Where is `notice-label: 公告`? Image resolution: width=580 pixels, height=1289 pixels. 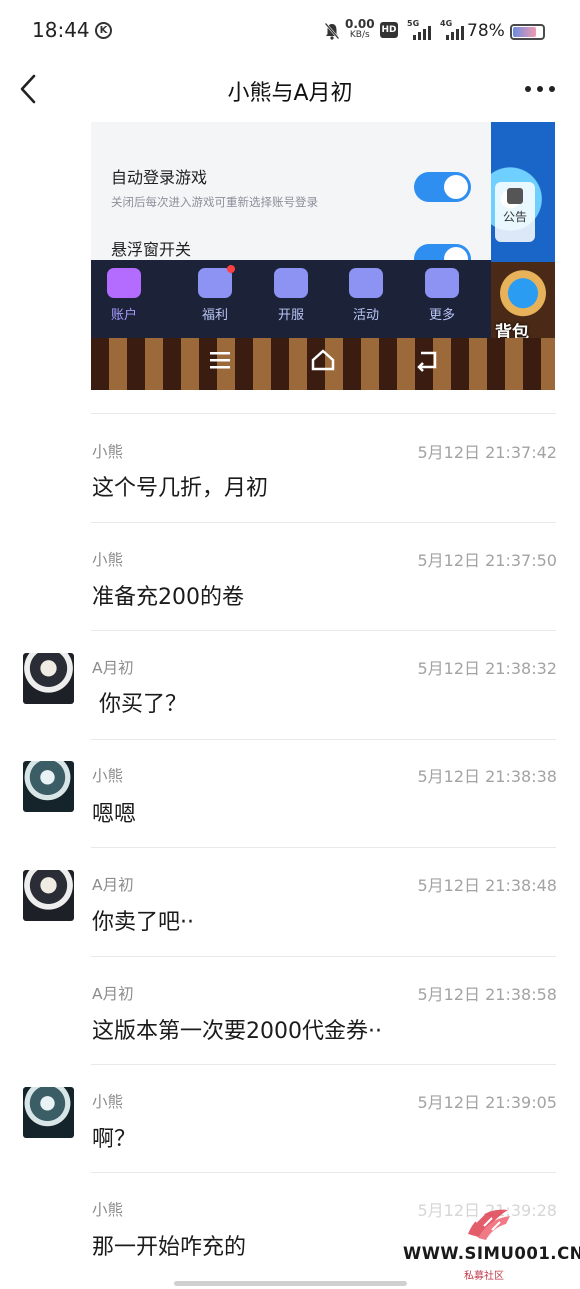
notice-label: 公告 is located at coordinates (514, 217).